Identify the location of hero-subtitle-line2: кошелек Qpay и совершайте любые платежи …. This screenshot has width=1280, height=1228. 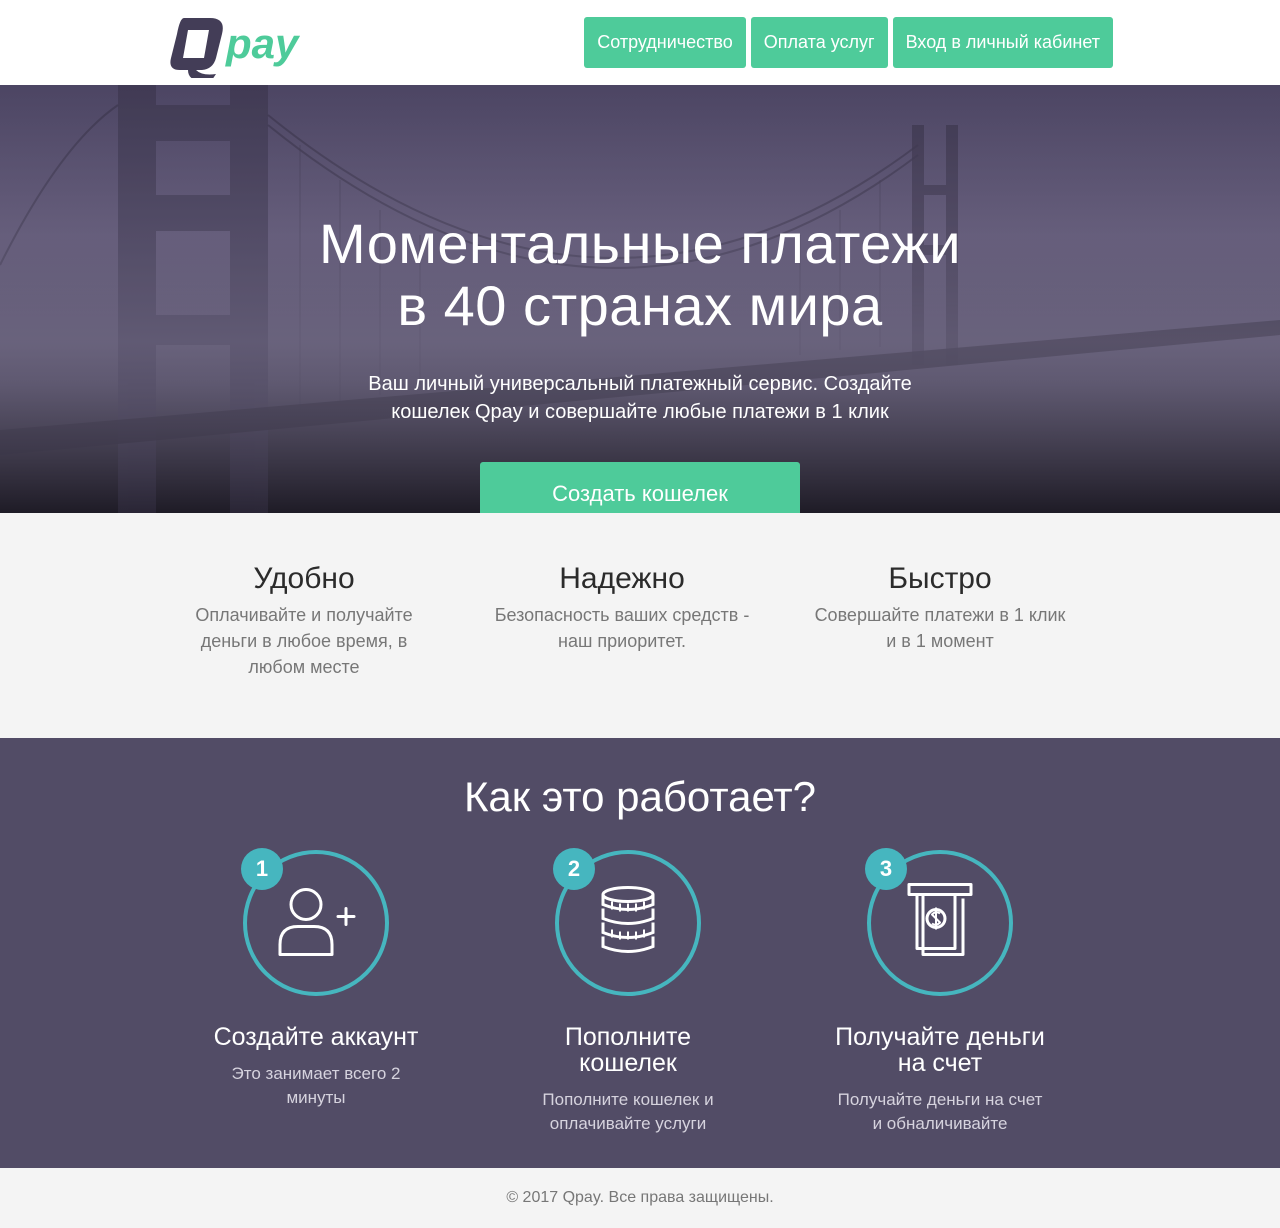
(640, 412).